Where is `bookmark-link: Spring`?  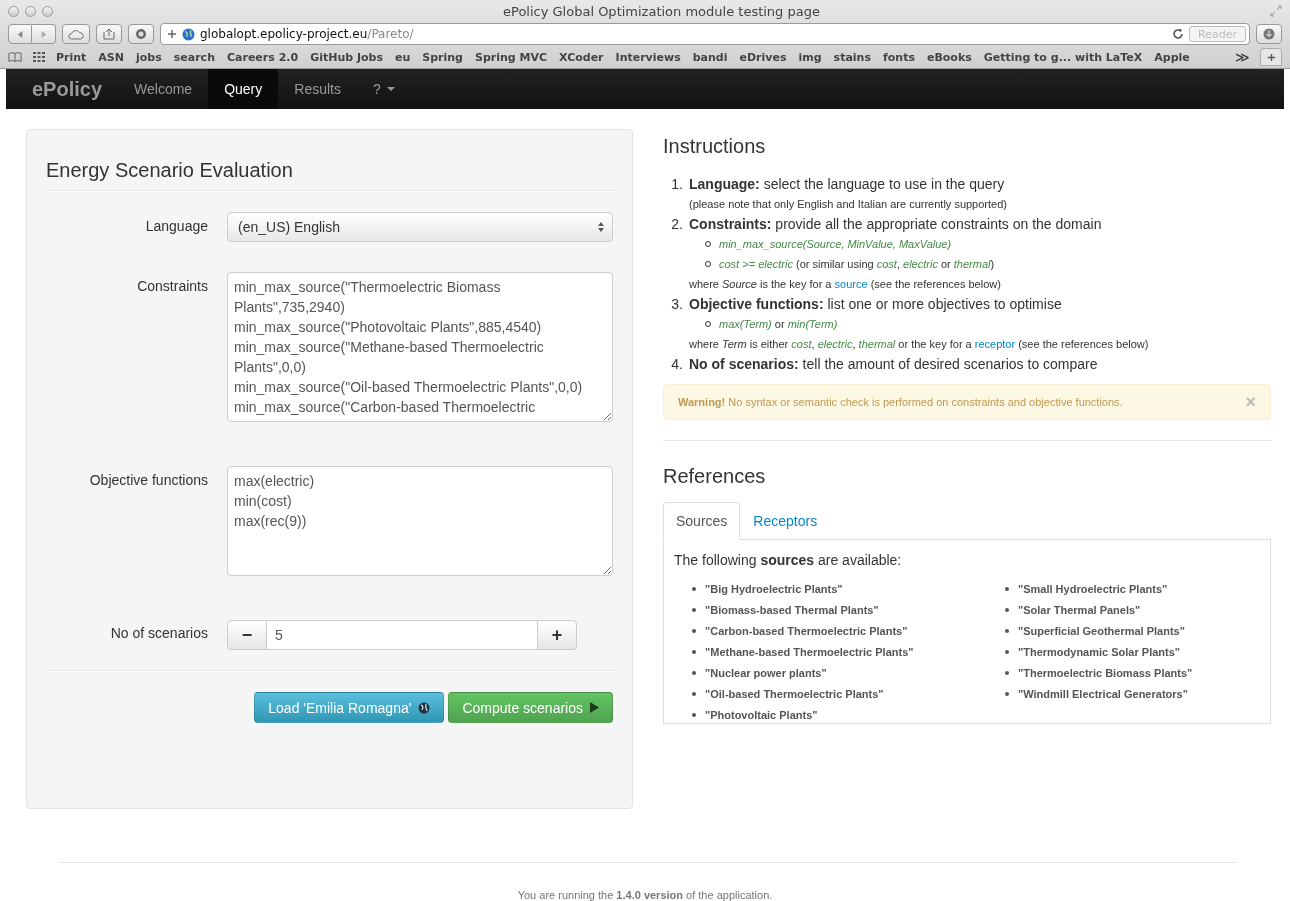 bookmark-link: Spring is located at coordinates (442, 57).